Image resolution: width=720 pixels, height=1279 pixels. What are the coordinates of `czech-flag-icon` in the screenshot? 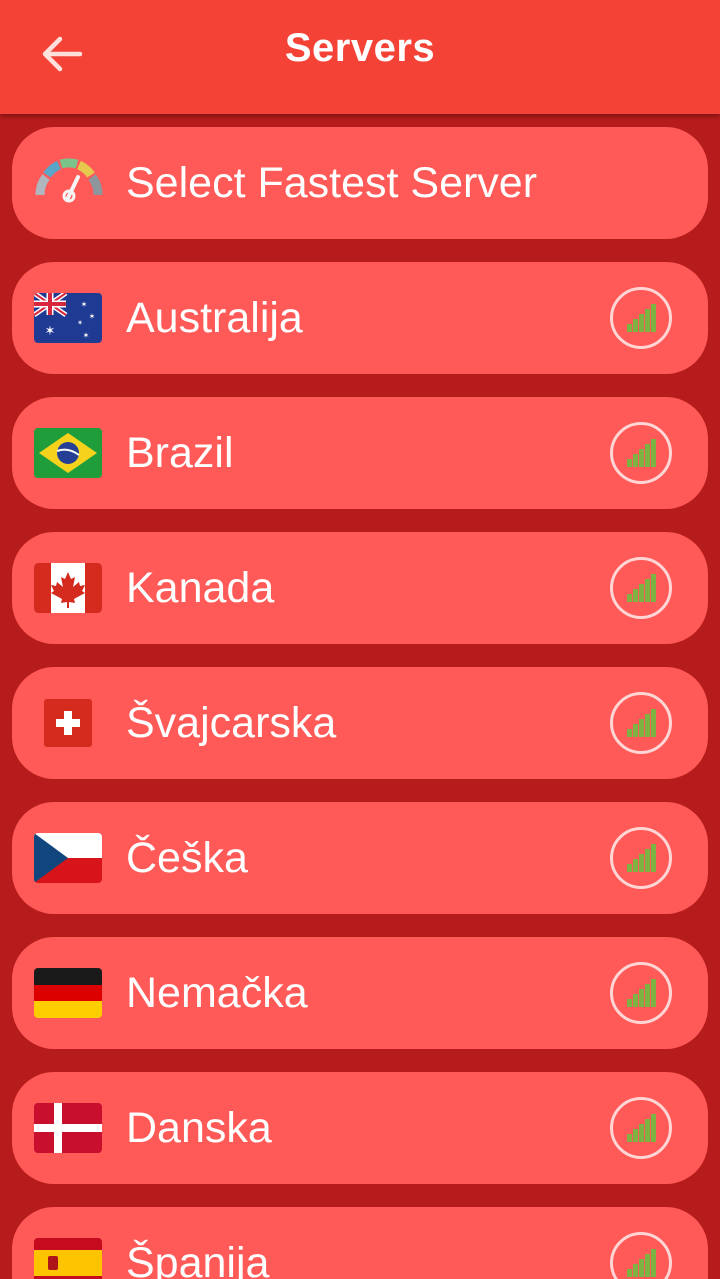 It's located at (68, 858).